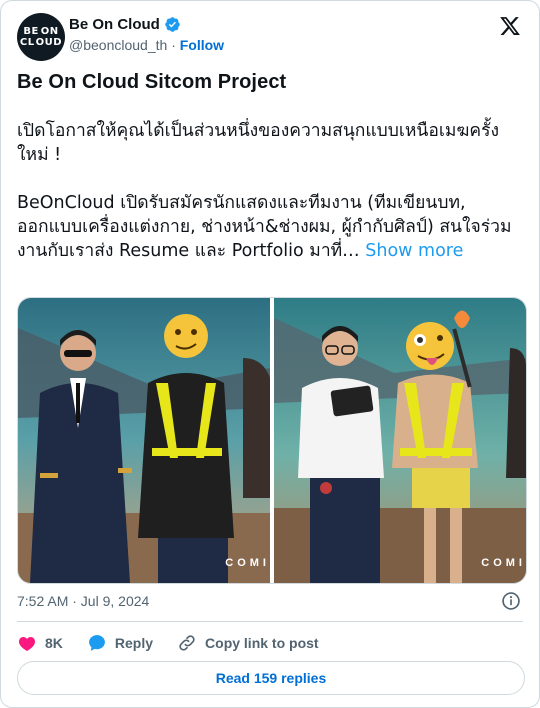  I want to click on info-icon, so click(511, 601).